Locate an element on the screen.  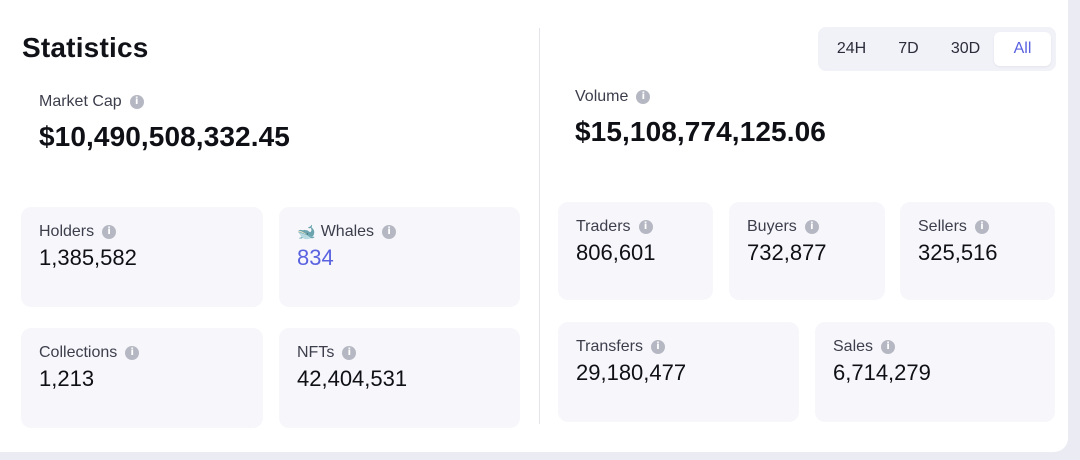
collections-value: 1,213 is located at coordinates (67, 378).